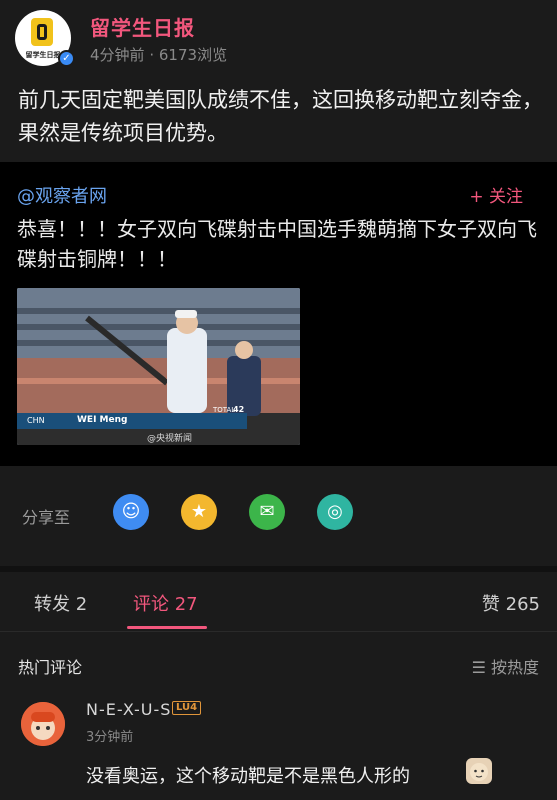 This screenshot has height=800, width=557. I want to click on video-thumbnail: CHN WEI Meng TOTAL 42 @央视新闻, so click(158, 366).